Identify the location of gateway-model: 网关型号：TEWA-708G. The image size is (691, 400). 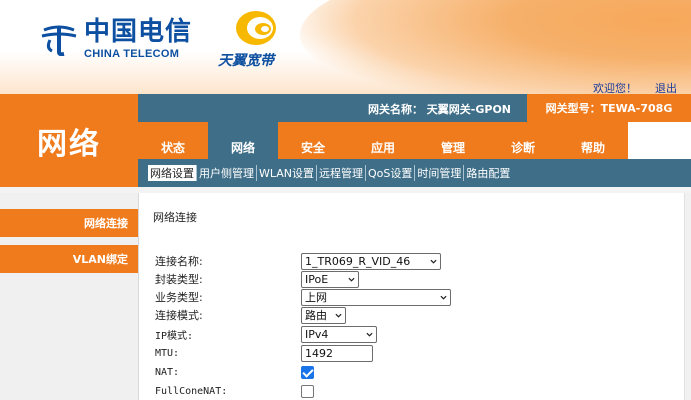
(609, 108).